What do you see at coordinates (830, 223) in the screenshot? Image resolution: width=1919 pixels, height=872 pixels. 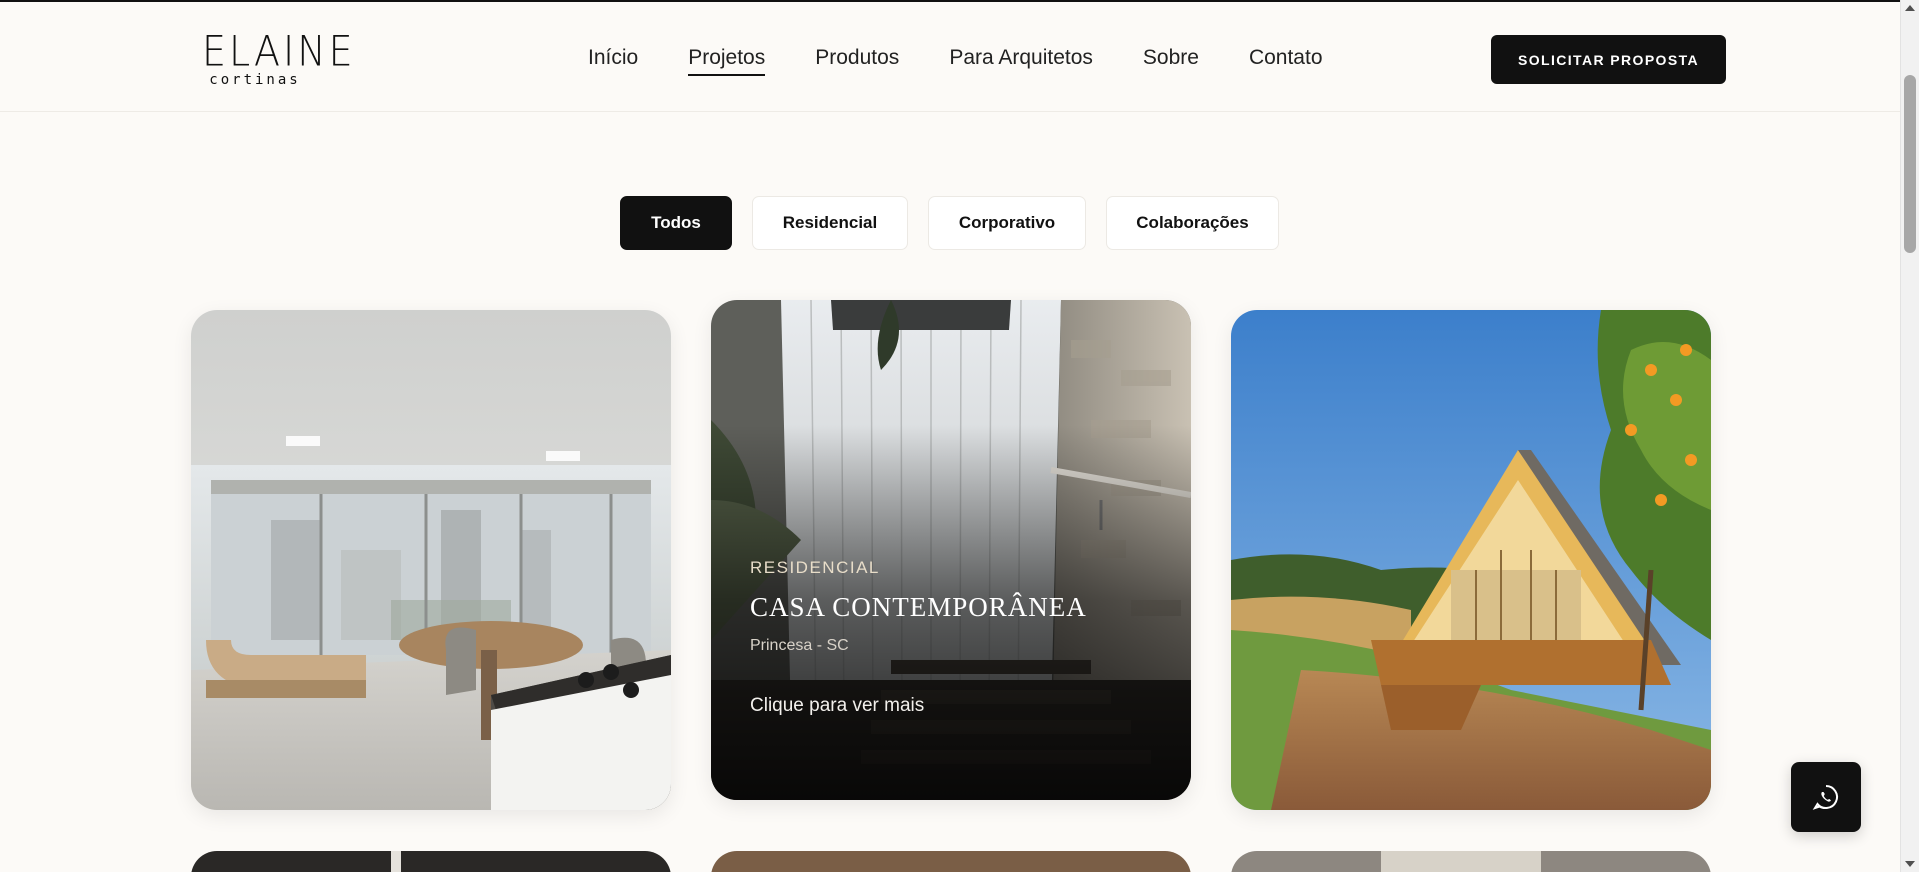 I see `filter-residencial: Residencial` at bounding box center [830, 223].